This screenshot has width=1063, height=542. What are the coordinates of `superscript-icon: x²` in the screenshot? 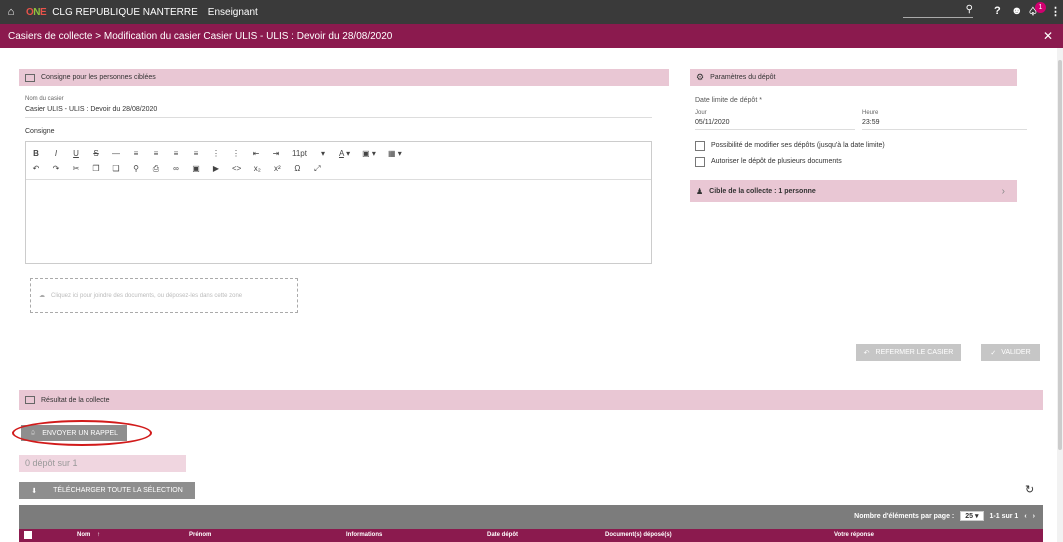 It's located at (277, 169).